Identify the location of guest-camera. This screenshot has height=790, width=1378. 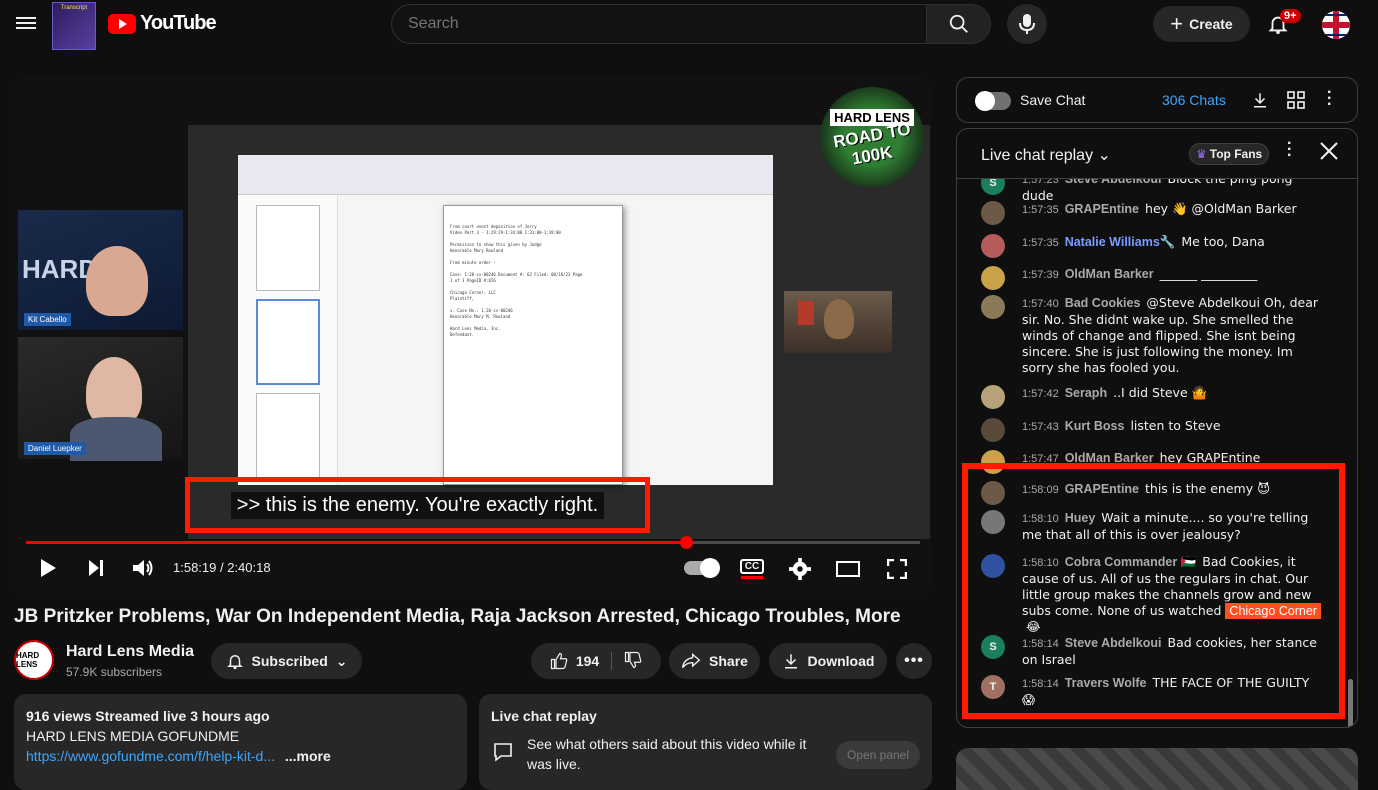
(838, 322).